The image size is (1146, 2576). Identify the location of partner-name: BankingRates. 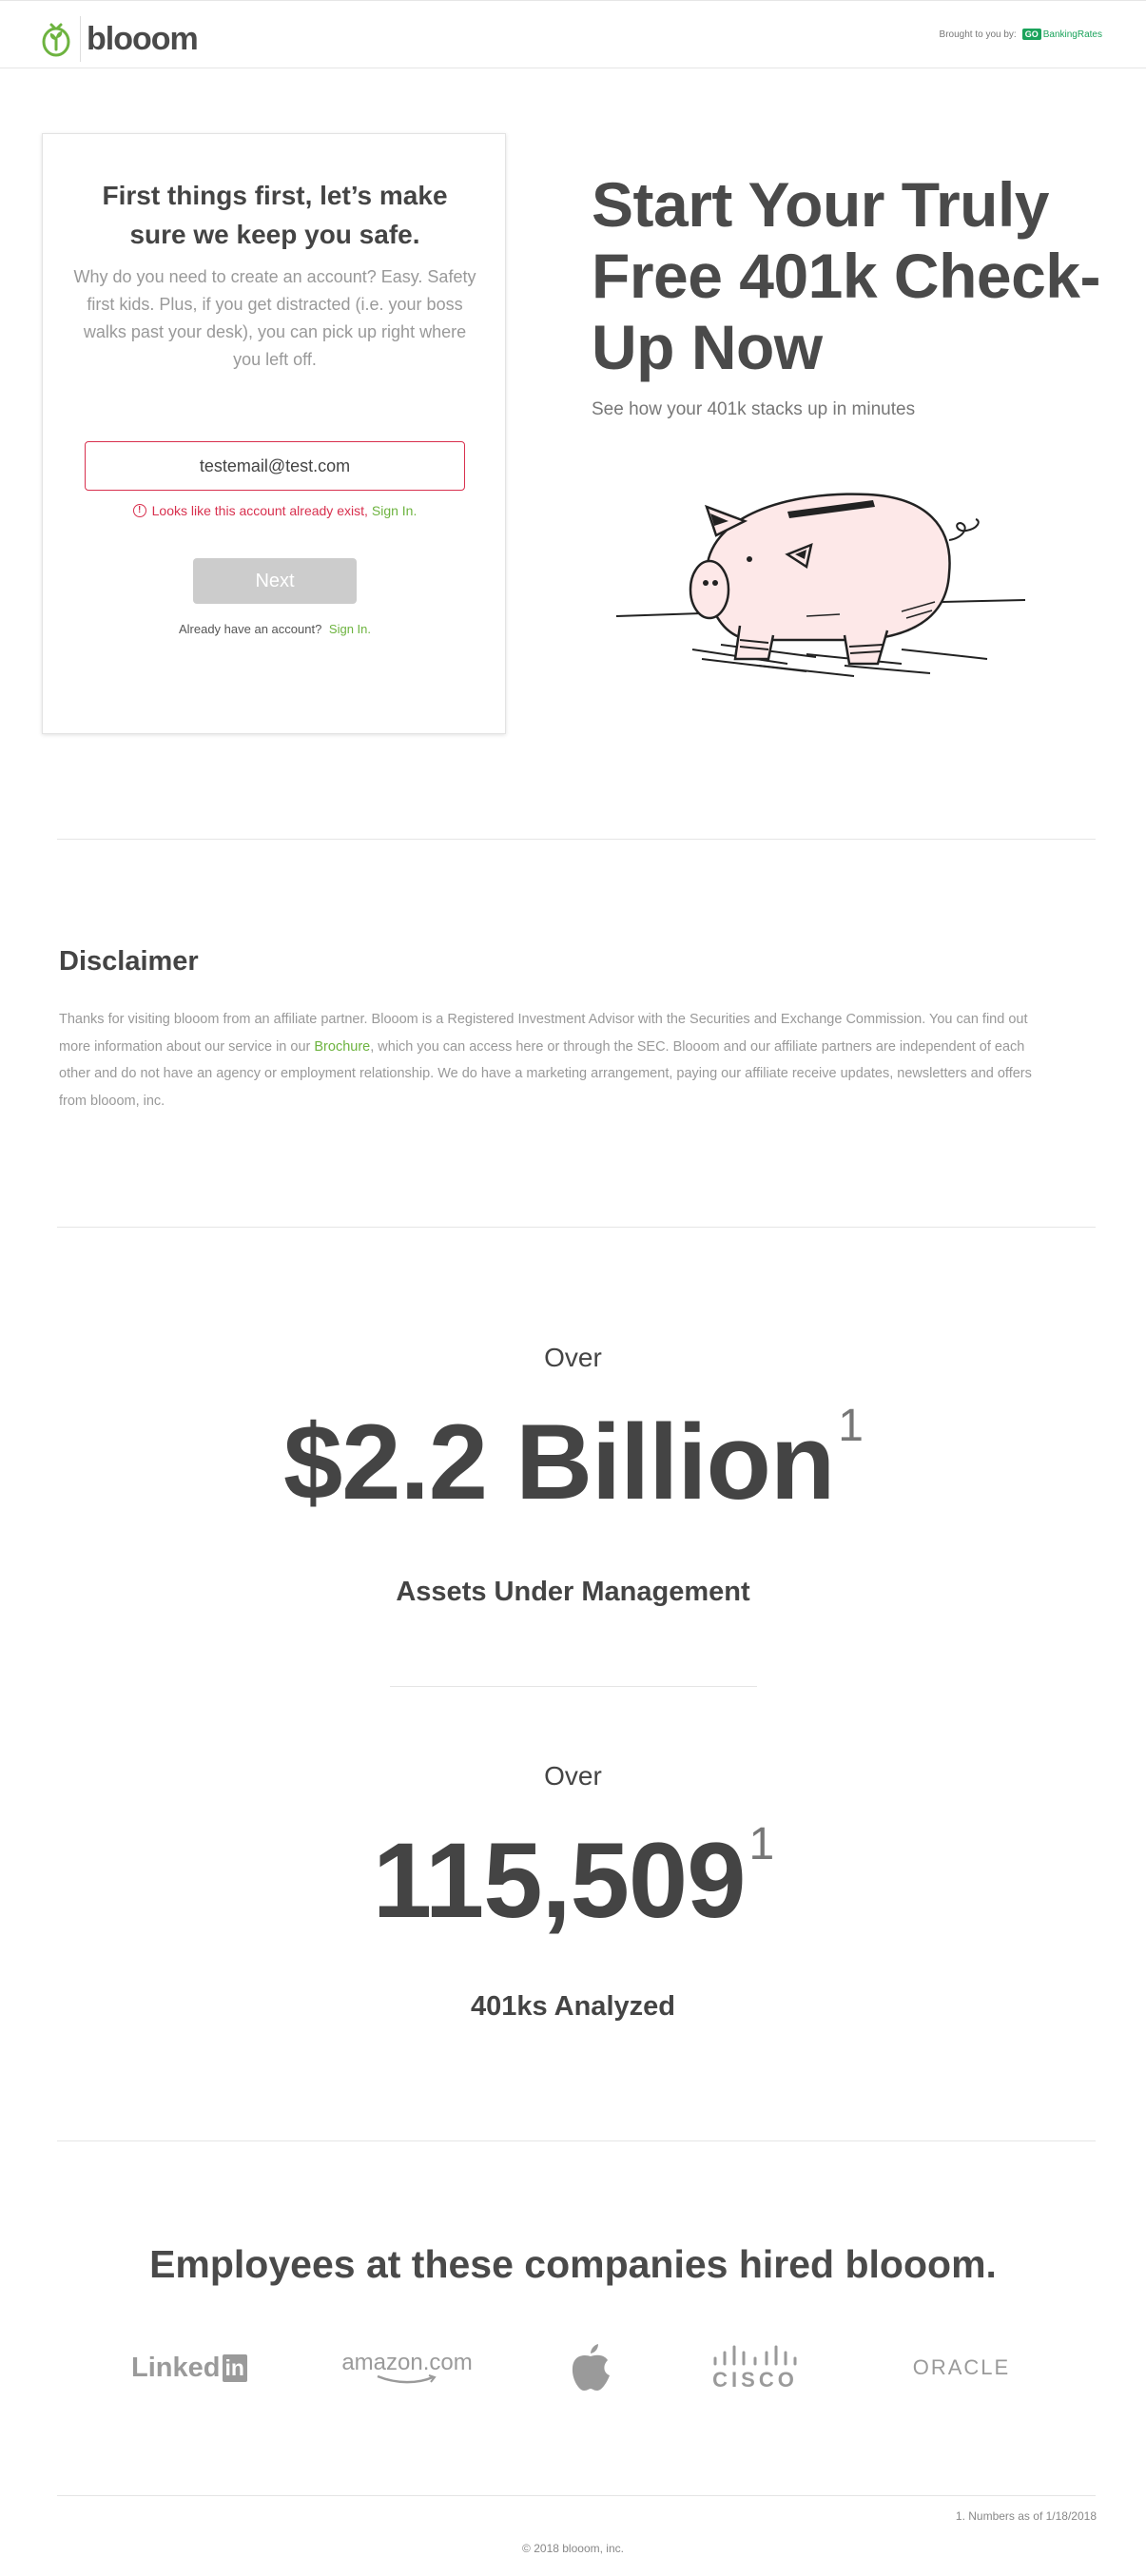
(1072, 34).